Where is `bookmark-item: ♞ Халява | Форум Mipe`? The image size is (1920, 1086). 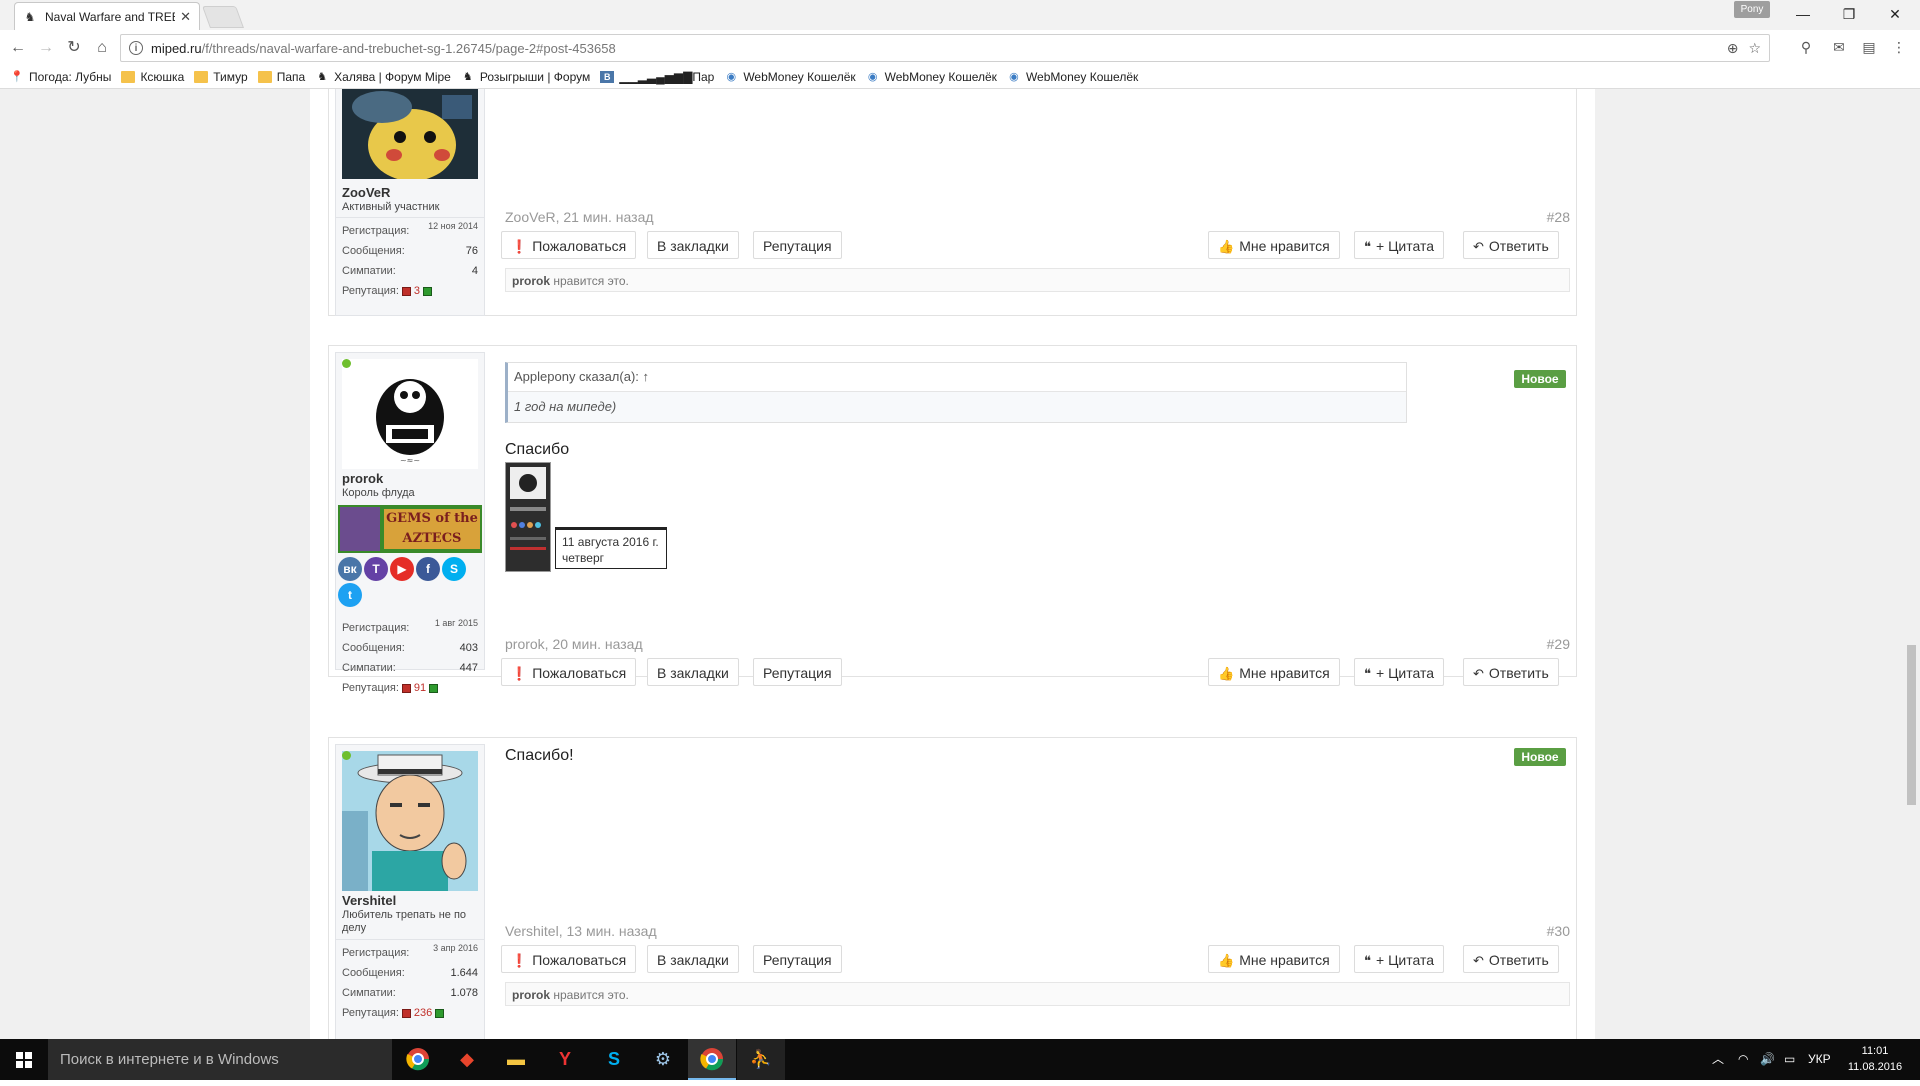 bookmark-item: ♞ Халява | Форум Mipe is located at coordinates (383, 77).